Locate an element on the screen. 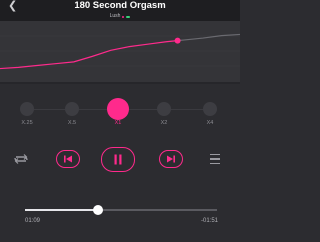  skip-previous-icon is located at coordinates (68, 159).